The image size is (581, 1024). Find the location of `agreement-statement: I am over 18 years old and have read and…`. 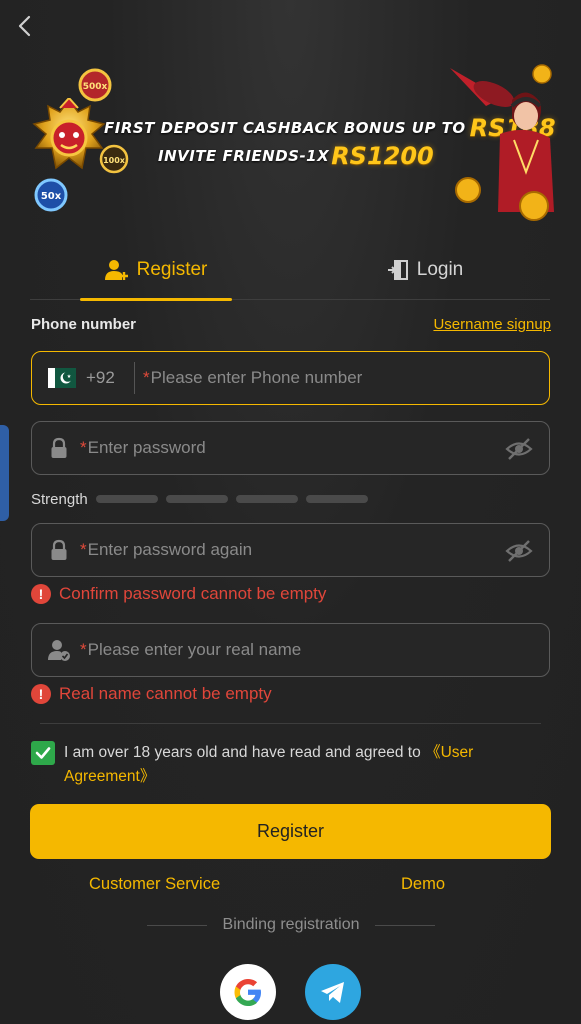

agreement-statement: I am over 18 years old and have read and… is located at coordinates (242, 752).